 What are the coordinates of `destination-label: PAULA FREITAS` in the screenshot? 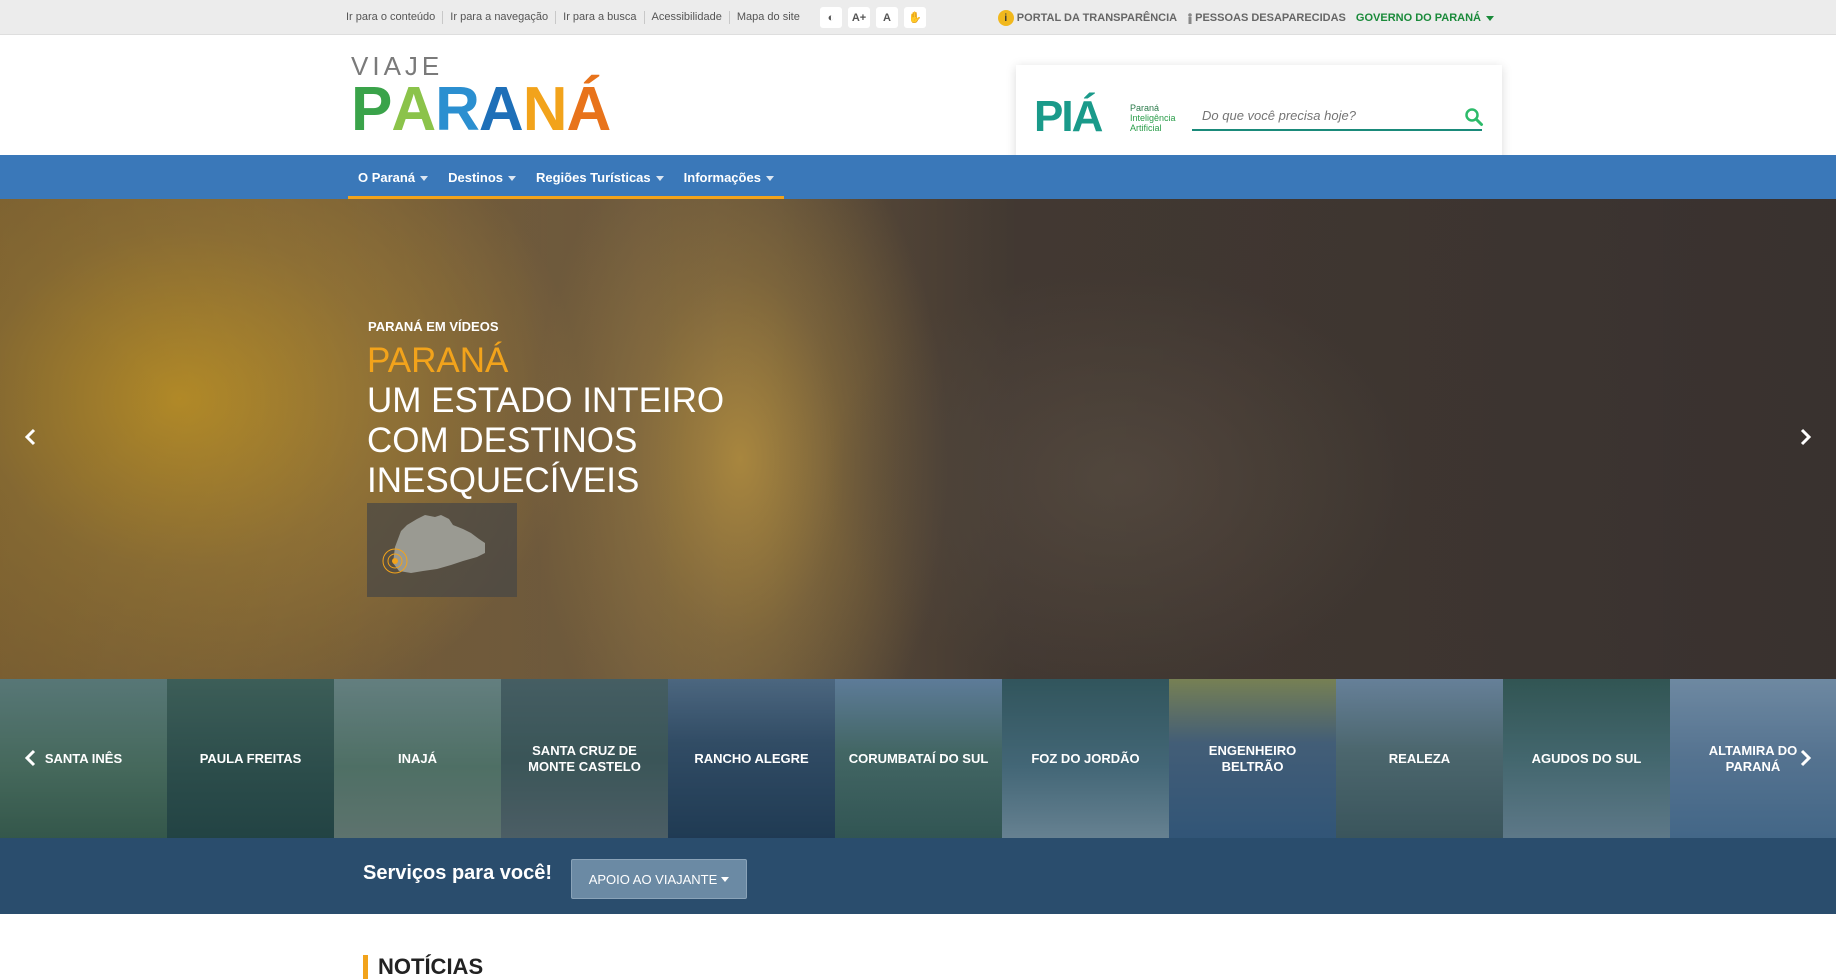 It's located at (250, 758).